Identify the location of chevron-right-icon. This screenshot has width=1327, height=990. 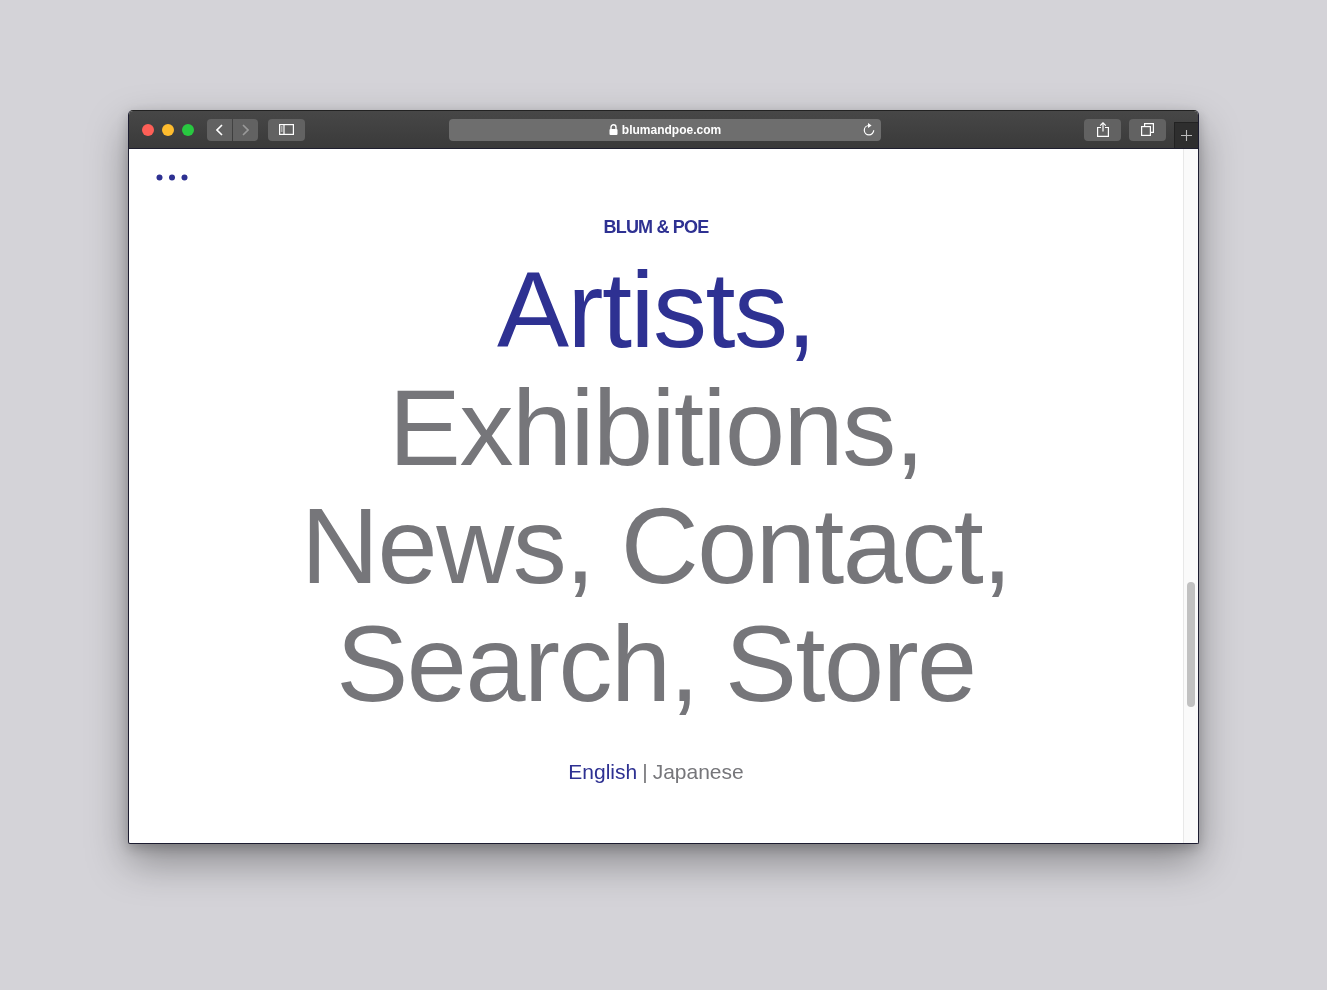
(245, 129).